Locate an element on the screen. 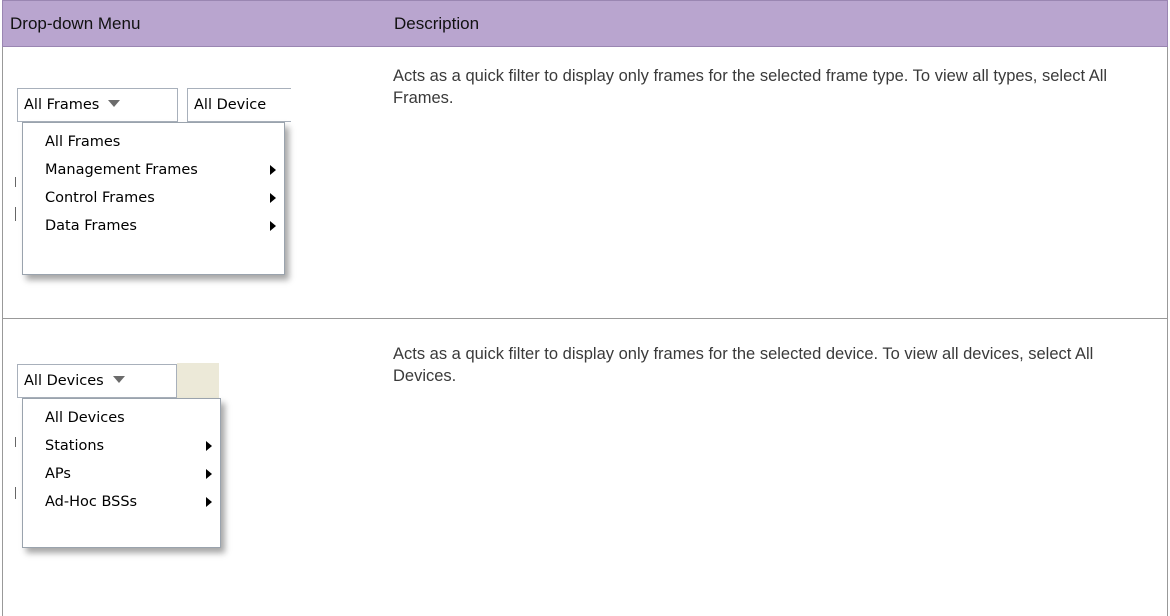  header-description: Description is located at coordinates (437, 23).